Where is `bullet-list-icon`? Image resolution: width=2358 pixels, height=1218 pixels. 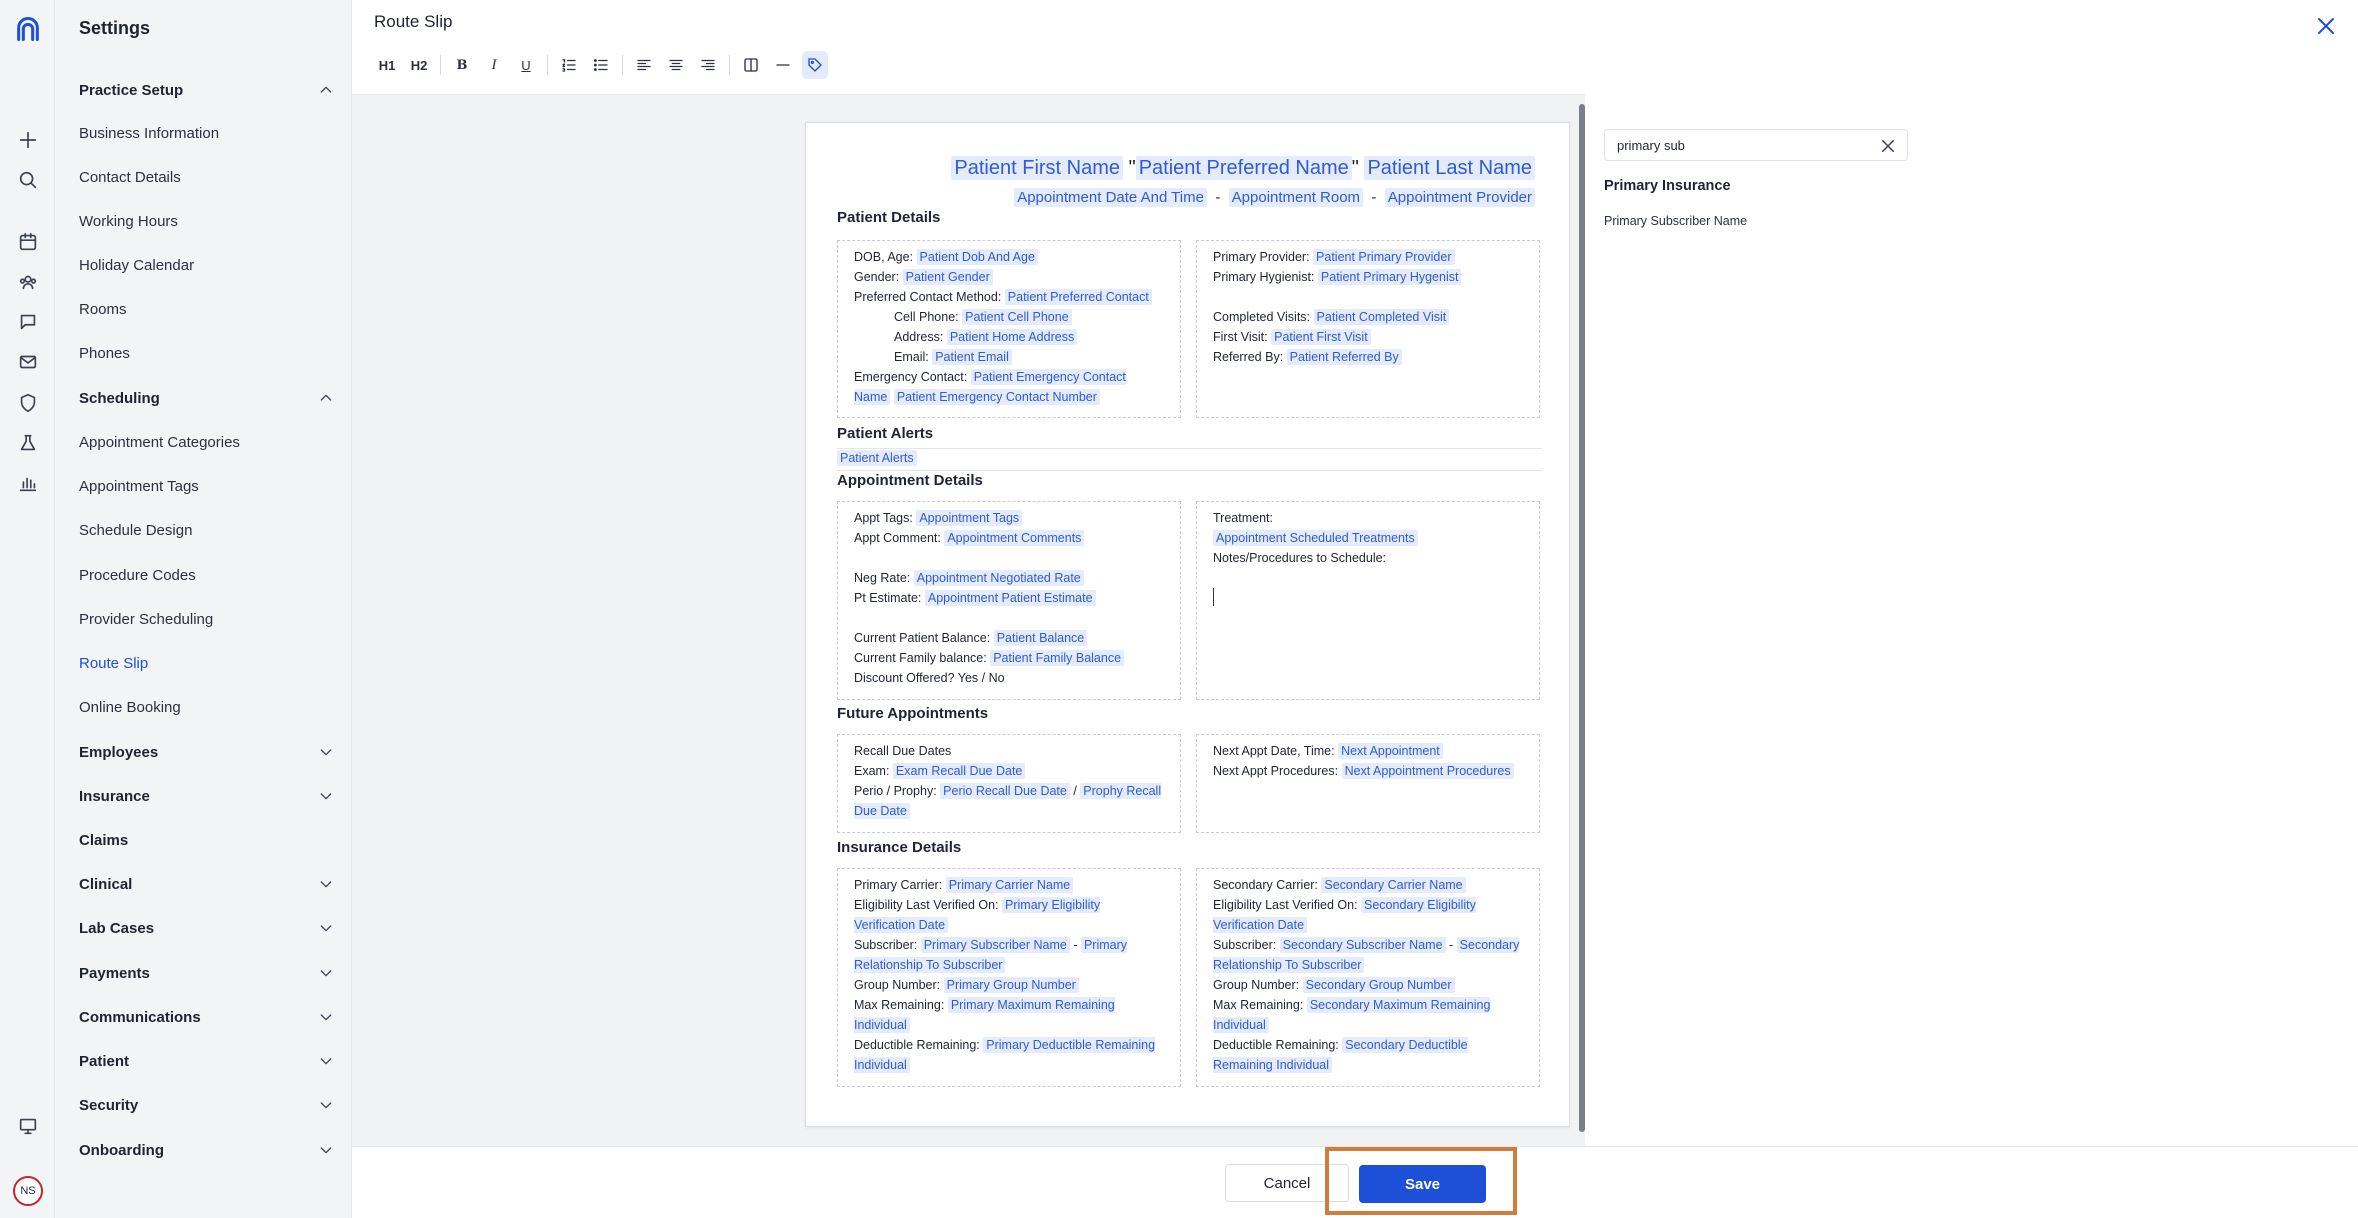
bullet-list-icon is located at coordinates (601, 65).